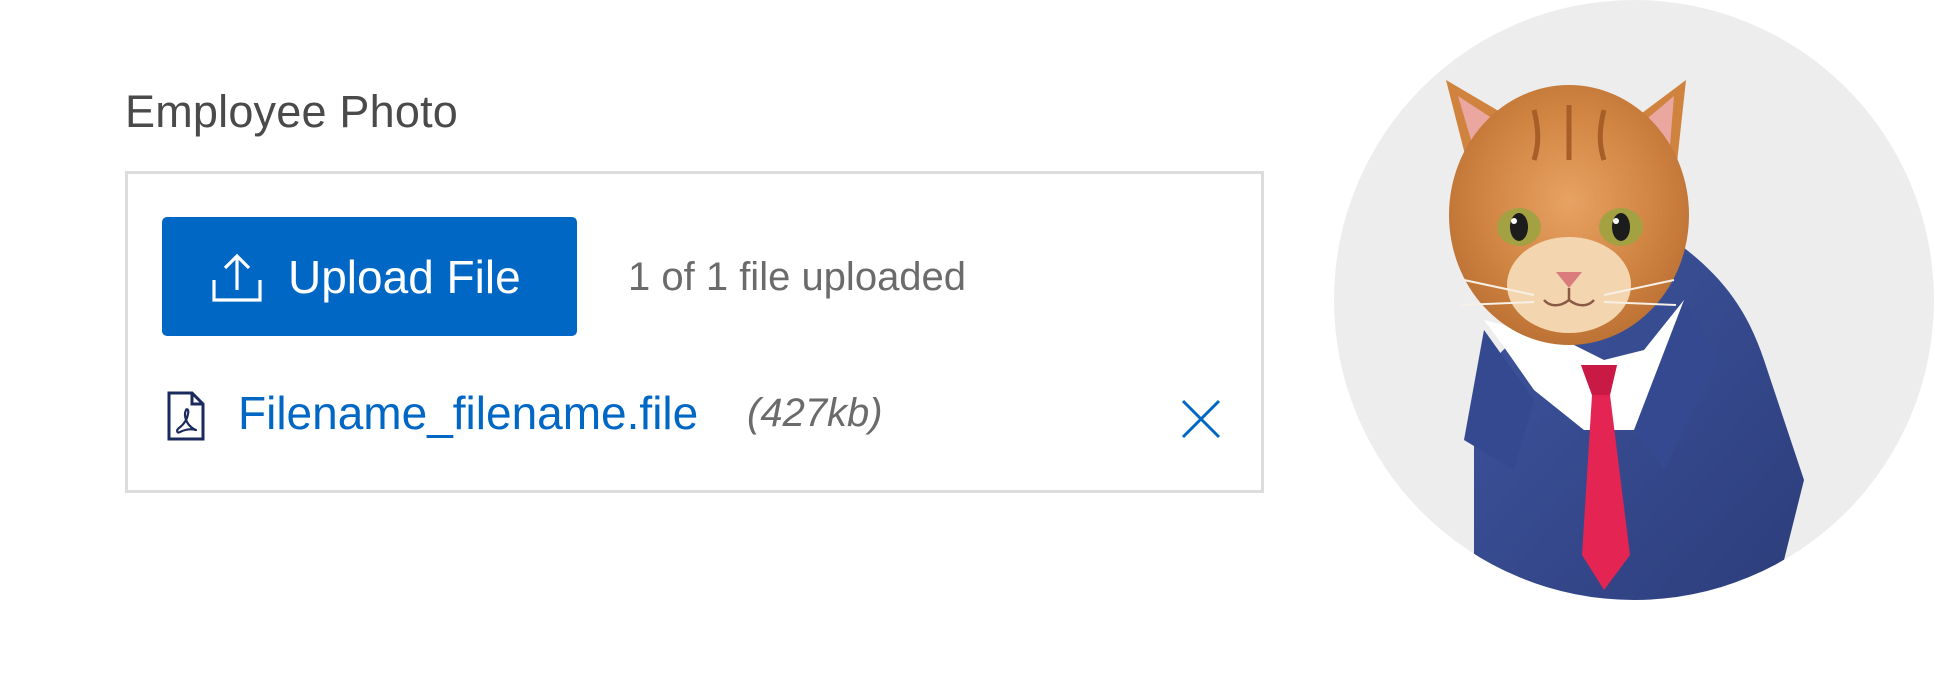  Describe the element at coordinates (815, 413) in the screenshot. I see `file-size: (427kb)` at that location.